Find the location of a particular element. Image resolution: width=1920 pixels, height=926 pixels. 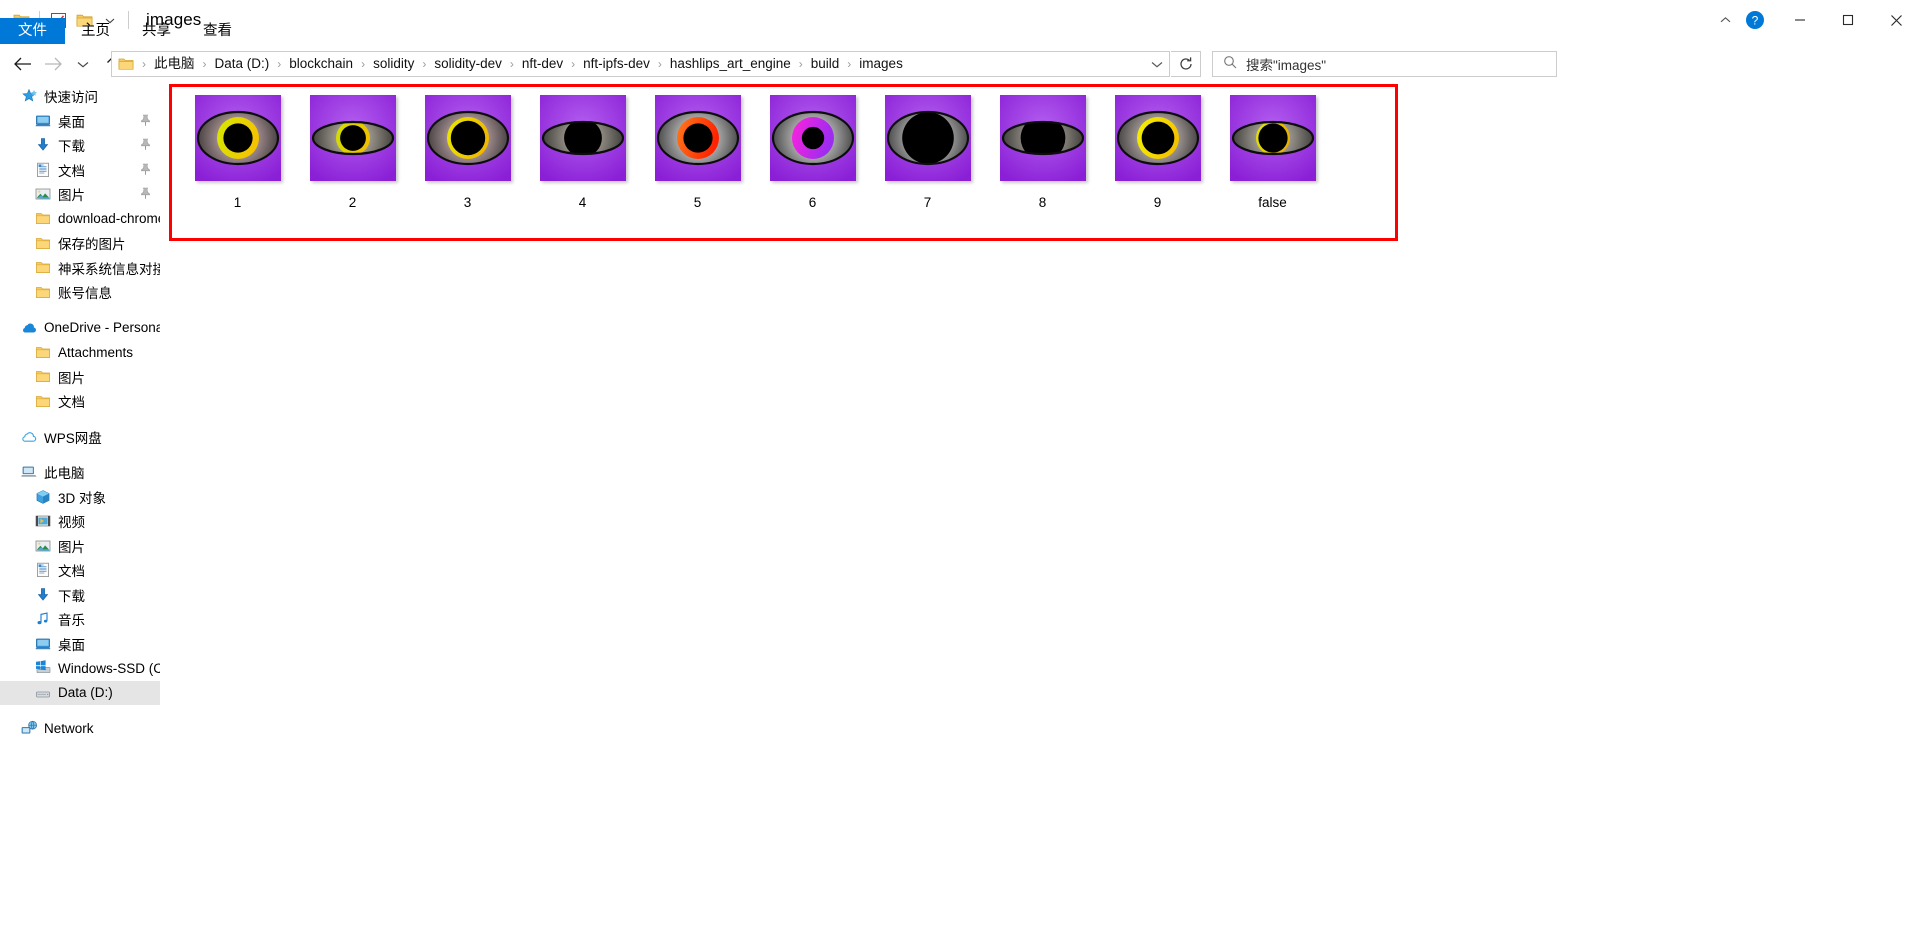

file-item: 3 is located at coordinates (467, 161).